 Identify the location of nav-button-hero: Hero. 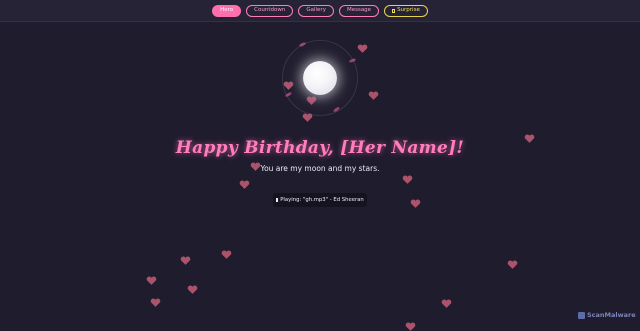
(227, 10).